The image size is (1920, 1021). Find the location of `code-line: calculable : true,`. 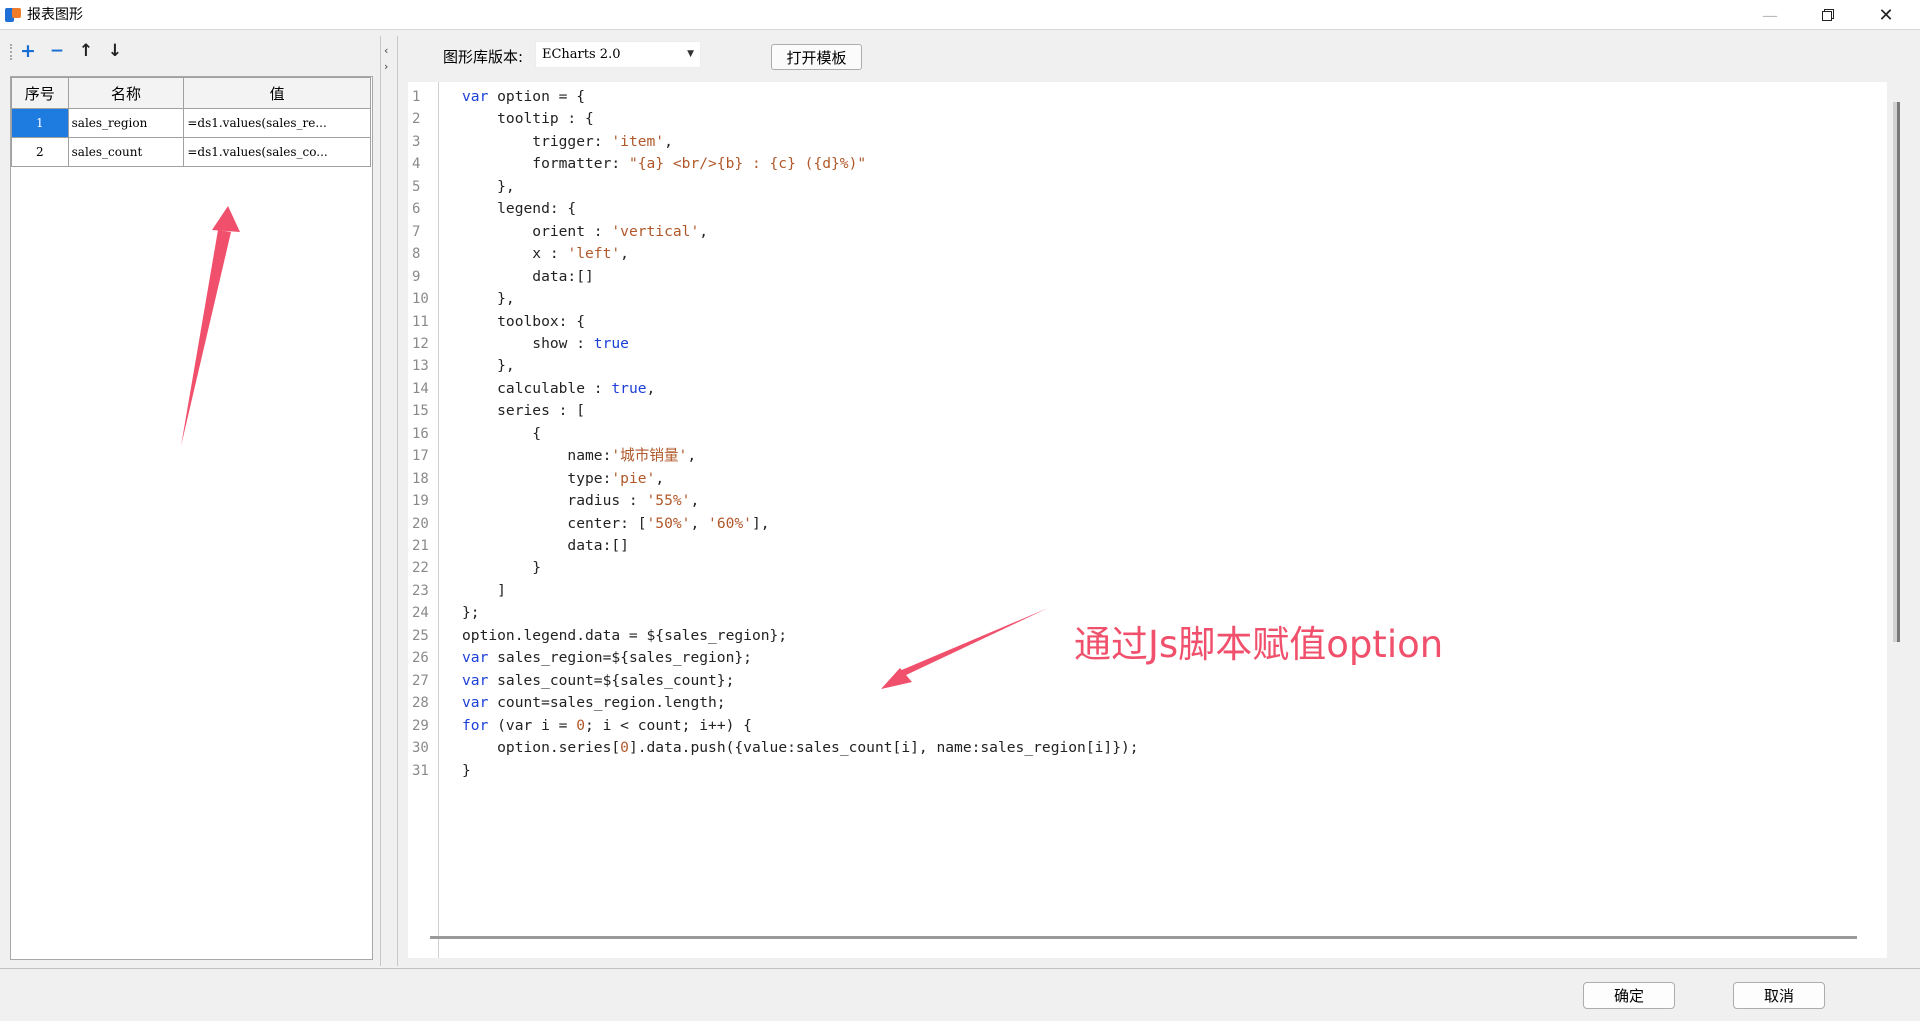

code-line: calculable : true, is located at coordinates (558, 389).